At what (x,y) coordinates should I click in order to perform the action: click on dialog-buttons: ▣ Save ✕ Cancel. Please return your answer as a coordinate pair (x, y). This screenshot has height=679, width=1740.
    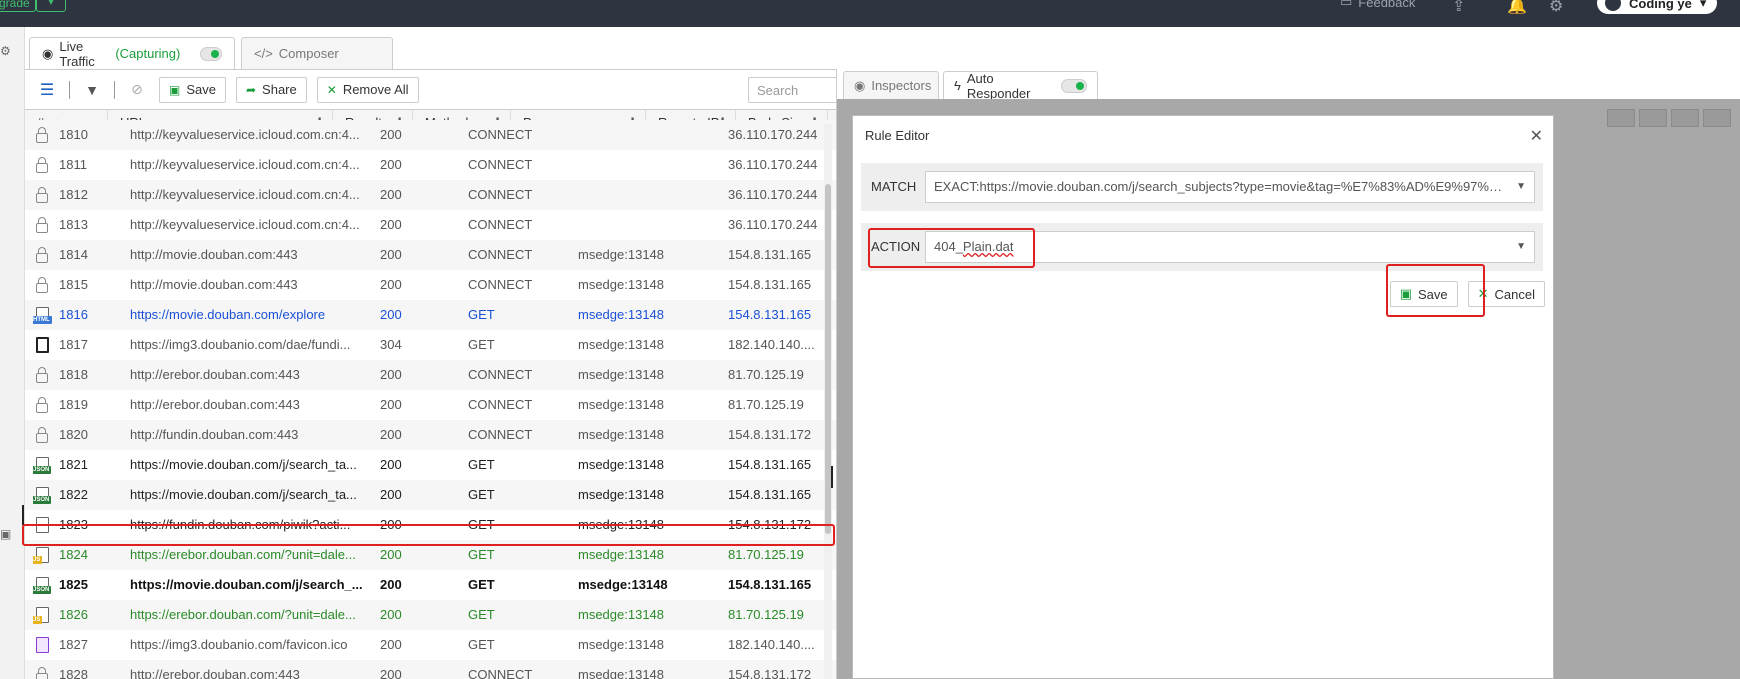
    Looking at the image, I should click on (1467, 294).